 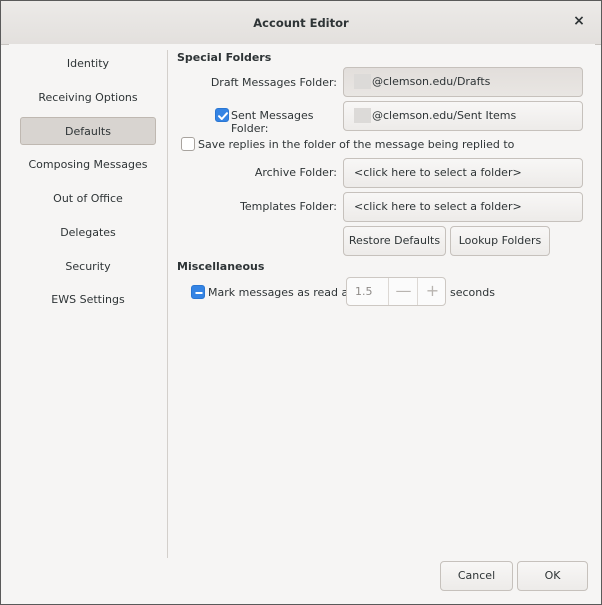 I want to click on archive-folder-label: Archive Folder:, so click(x=295, y=172).